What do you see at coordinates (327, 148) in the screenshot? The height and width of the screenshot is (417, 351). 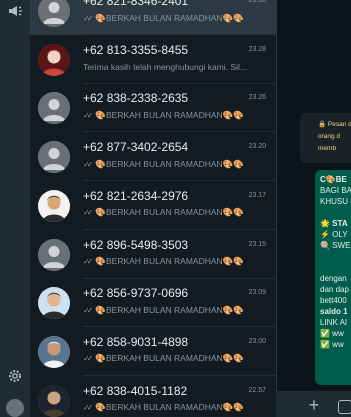 I see `notice-line: memb` at bounding box center [327, 148].